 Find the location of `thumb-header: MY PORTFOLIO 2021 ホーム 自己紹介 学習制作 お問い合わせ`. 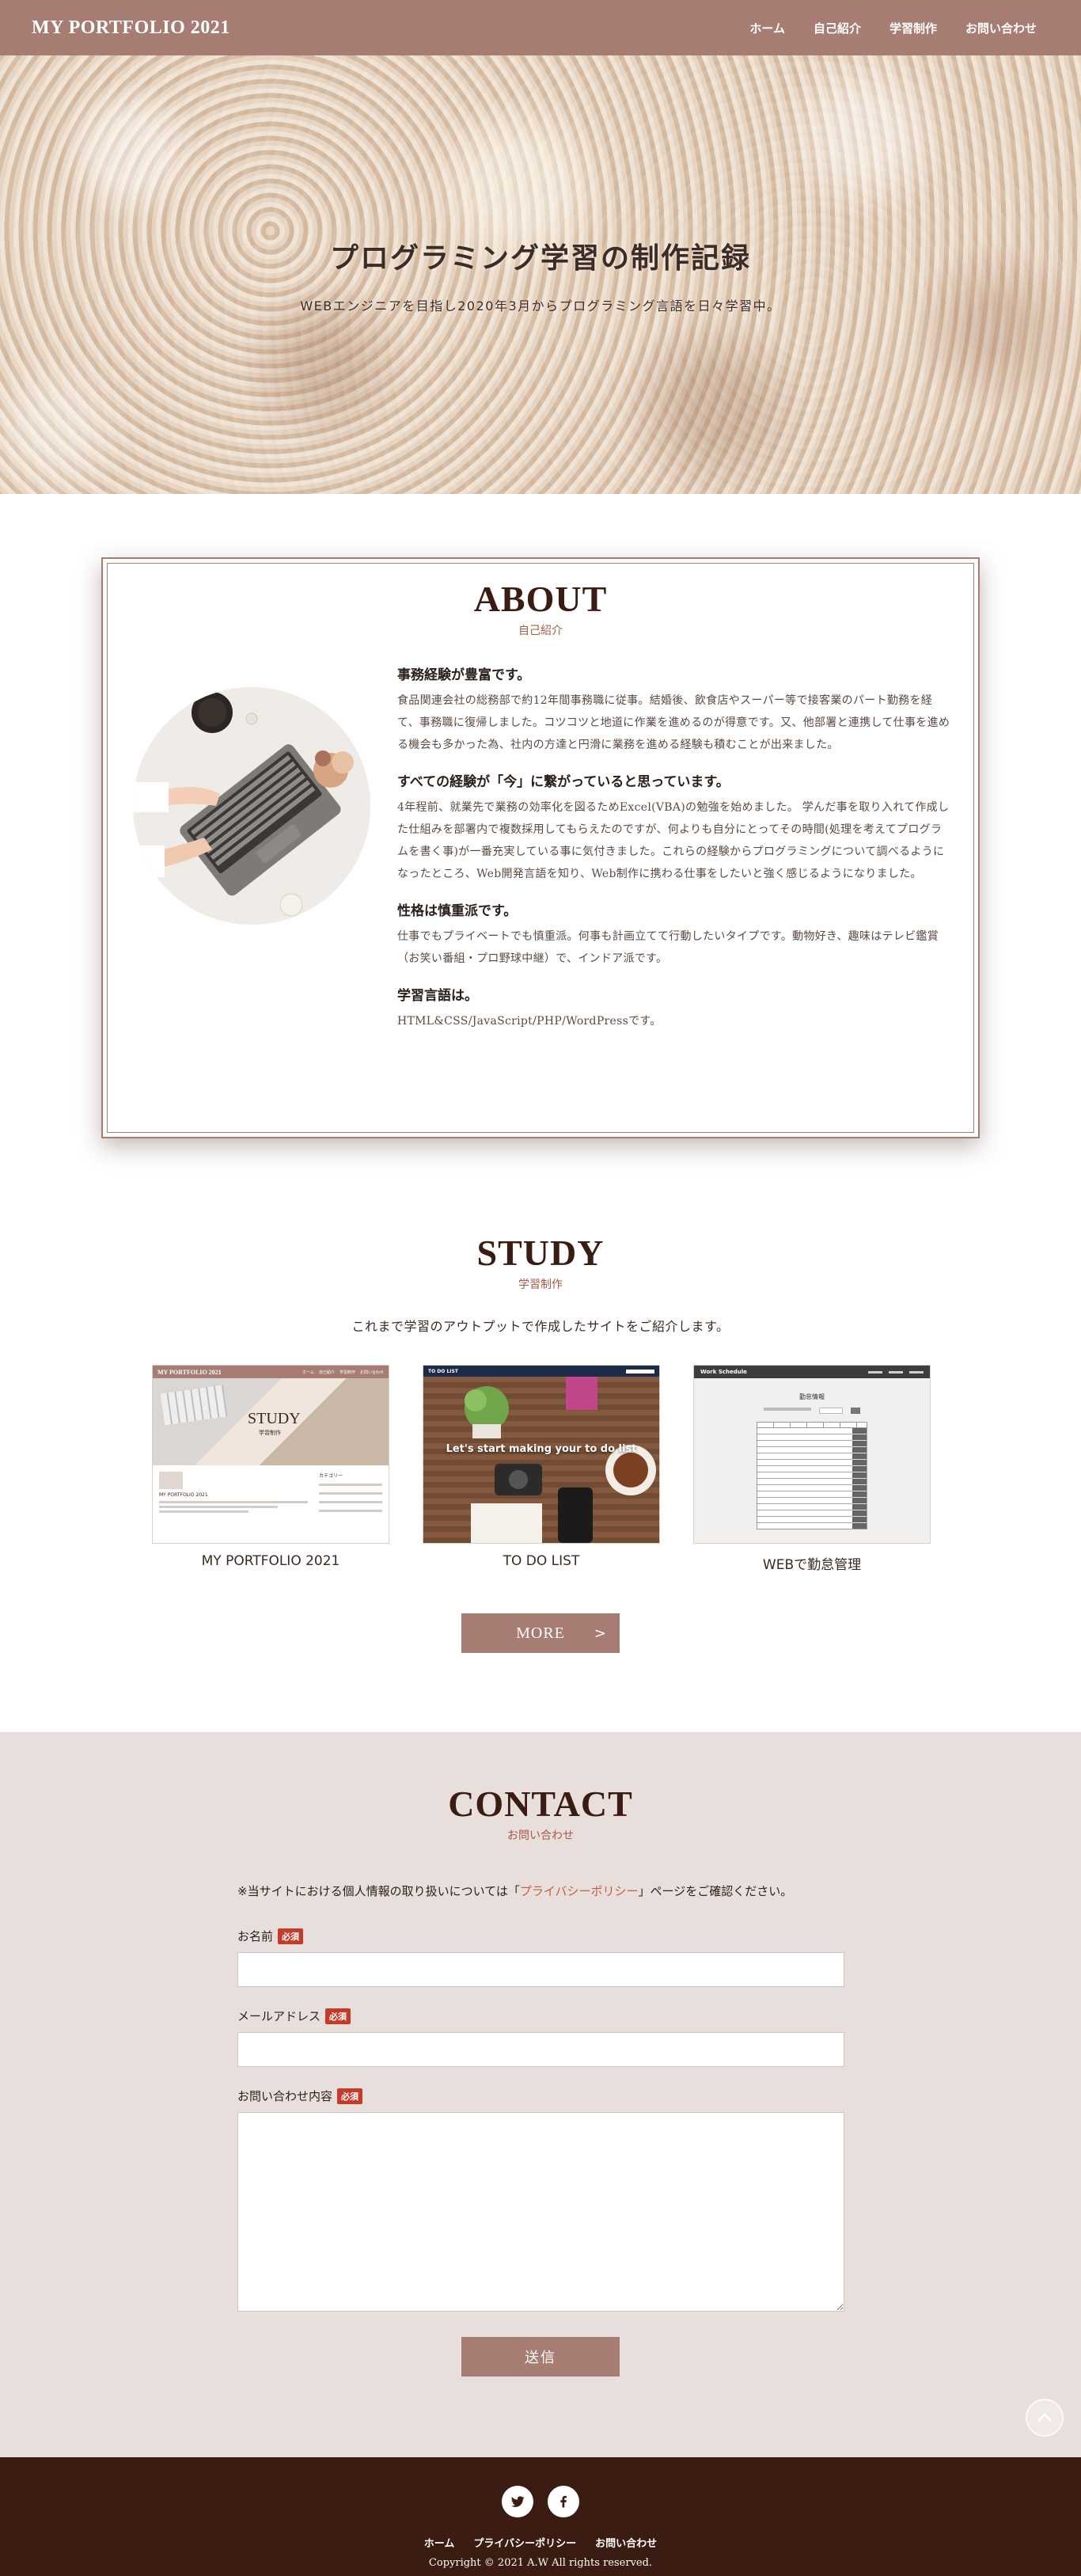

thumb-header: MY PORTFOLIO 2021 ホーム 自己紹介 学習制作 お問い合わせ is located at coordinates (271, 1372).